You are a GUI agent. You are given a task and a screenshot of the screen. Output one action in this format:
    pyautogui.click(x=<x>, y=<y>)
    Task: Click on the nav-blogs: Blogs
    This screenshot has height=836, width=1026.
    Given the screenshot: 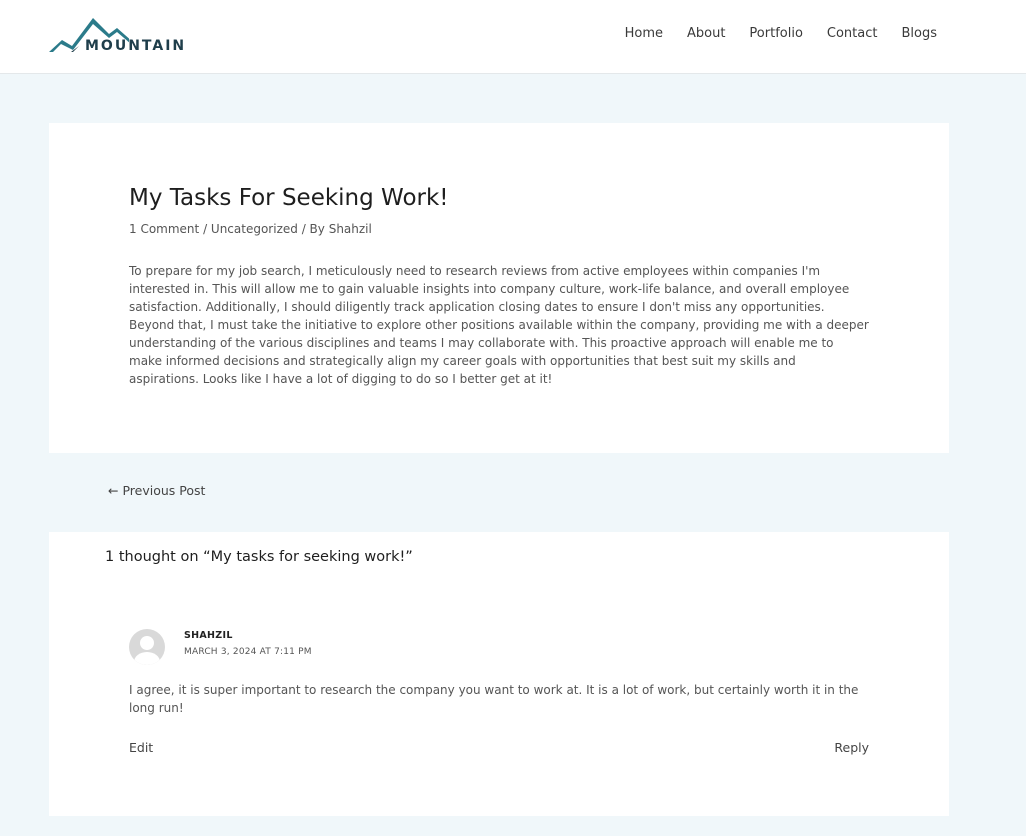 What is the action you would take?
    pyautogui.click(x=919, y=33)
    